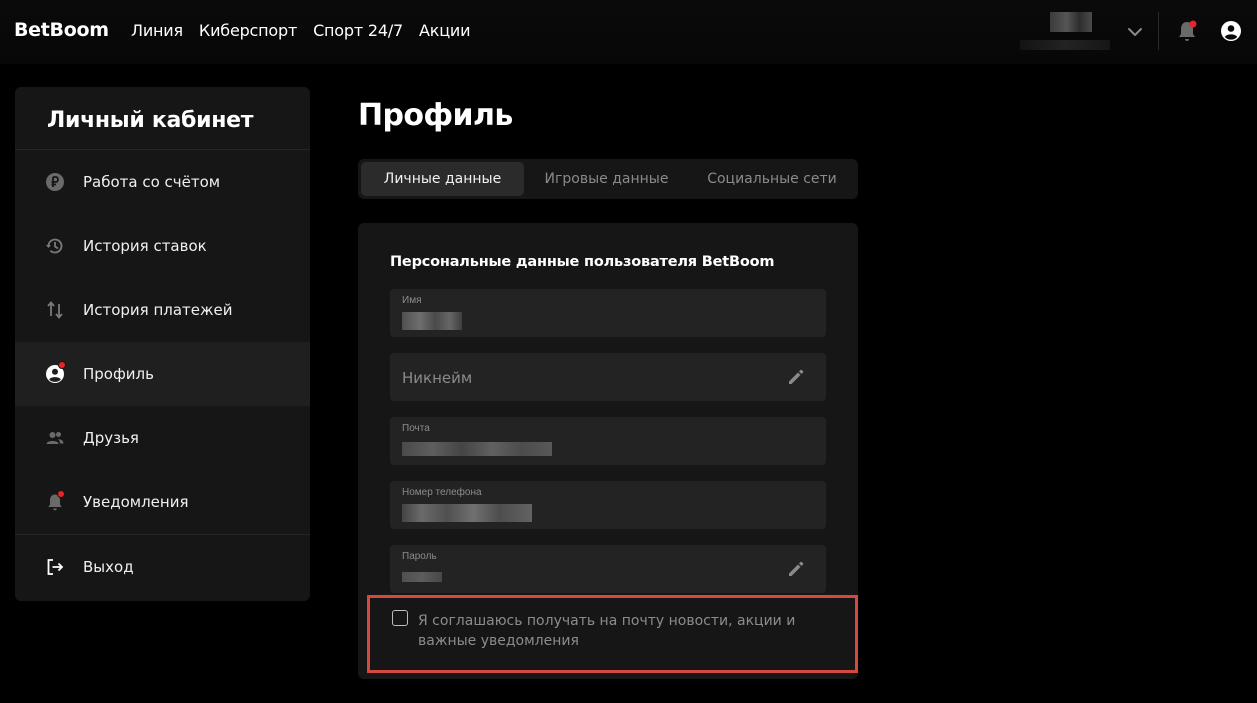  What do you see at coordinates (445, 30) in the screenshot?
I see `nav-link-promotions: Акции` at bounding box center [445, 30].